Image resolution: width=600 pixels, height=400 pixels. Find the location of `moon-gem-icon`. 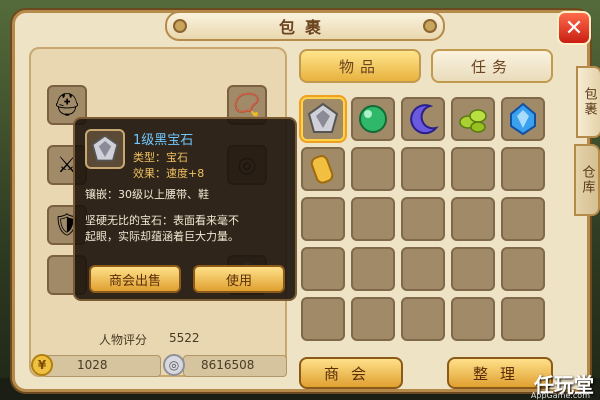

moon-gem-icon is located at coordinates (424, 119).